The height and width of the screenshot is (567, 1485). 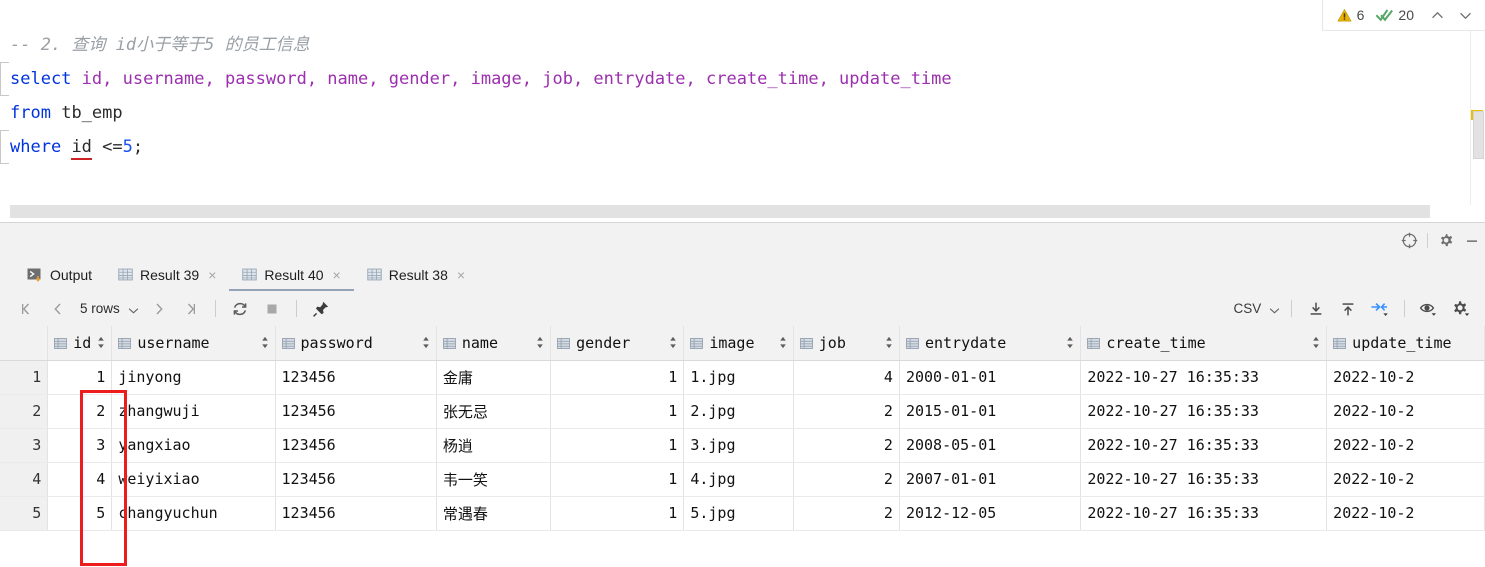 I want to click on row-number: 5, so click(x=24, y=513).